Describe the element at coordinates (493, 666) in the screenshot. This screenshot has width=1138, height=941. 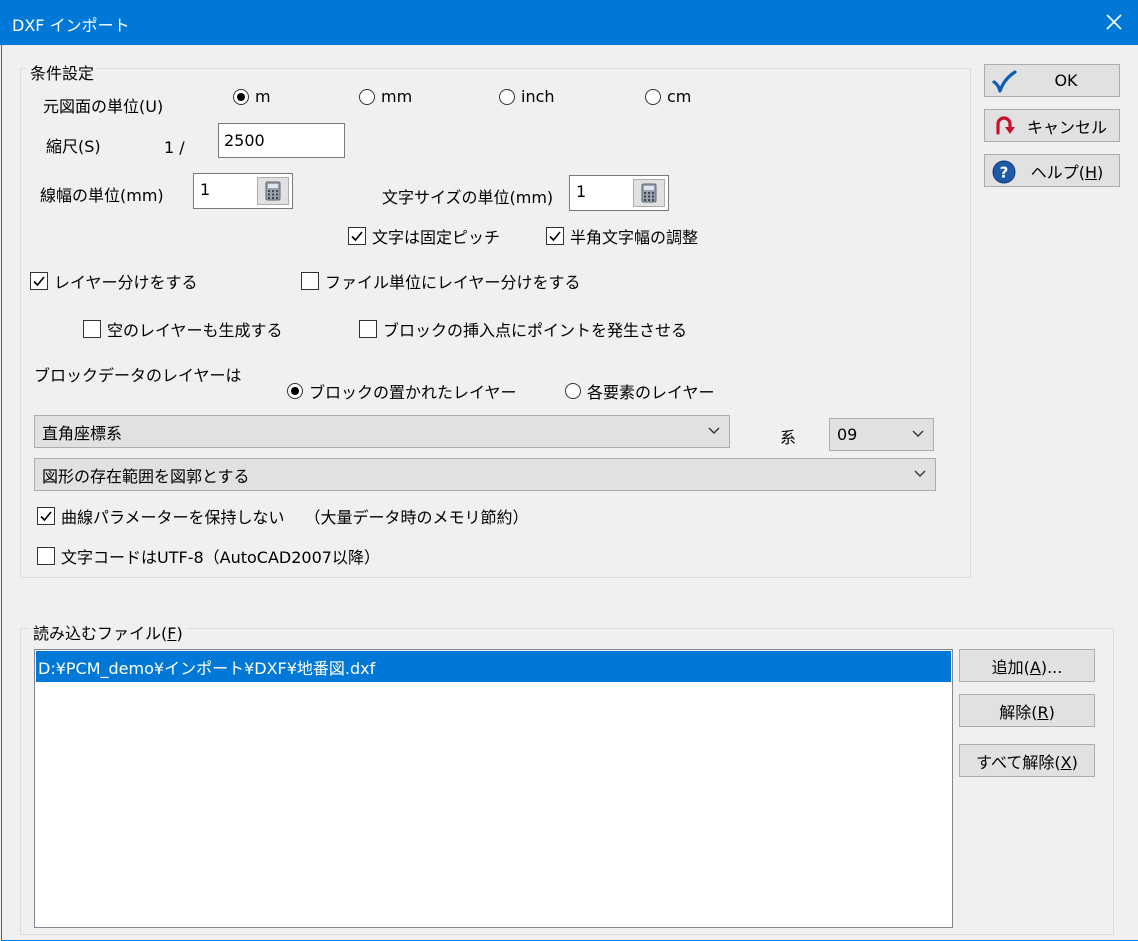
I see `file-list-item: D:¥PCM_demo¥インポート¥DXF¥地番図.dxf` at that location.